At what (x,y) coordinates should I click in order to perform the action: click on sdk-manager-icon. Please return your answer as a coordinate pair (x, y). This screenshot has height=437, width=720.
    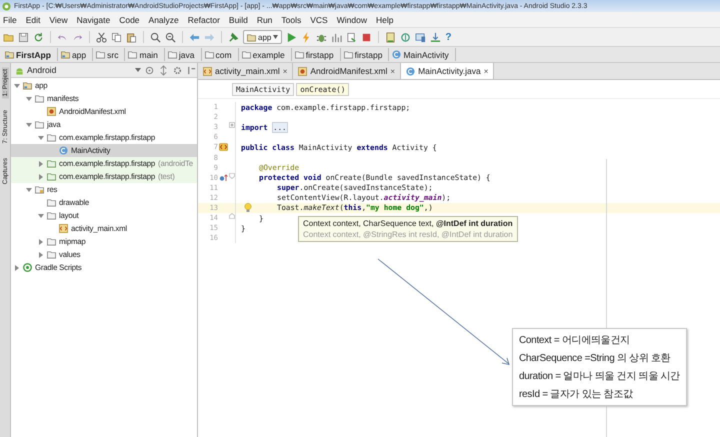
    Looking at the image, I should click on (390, 37).